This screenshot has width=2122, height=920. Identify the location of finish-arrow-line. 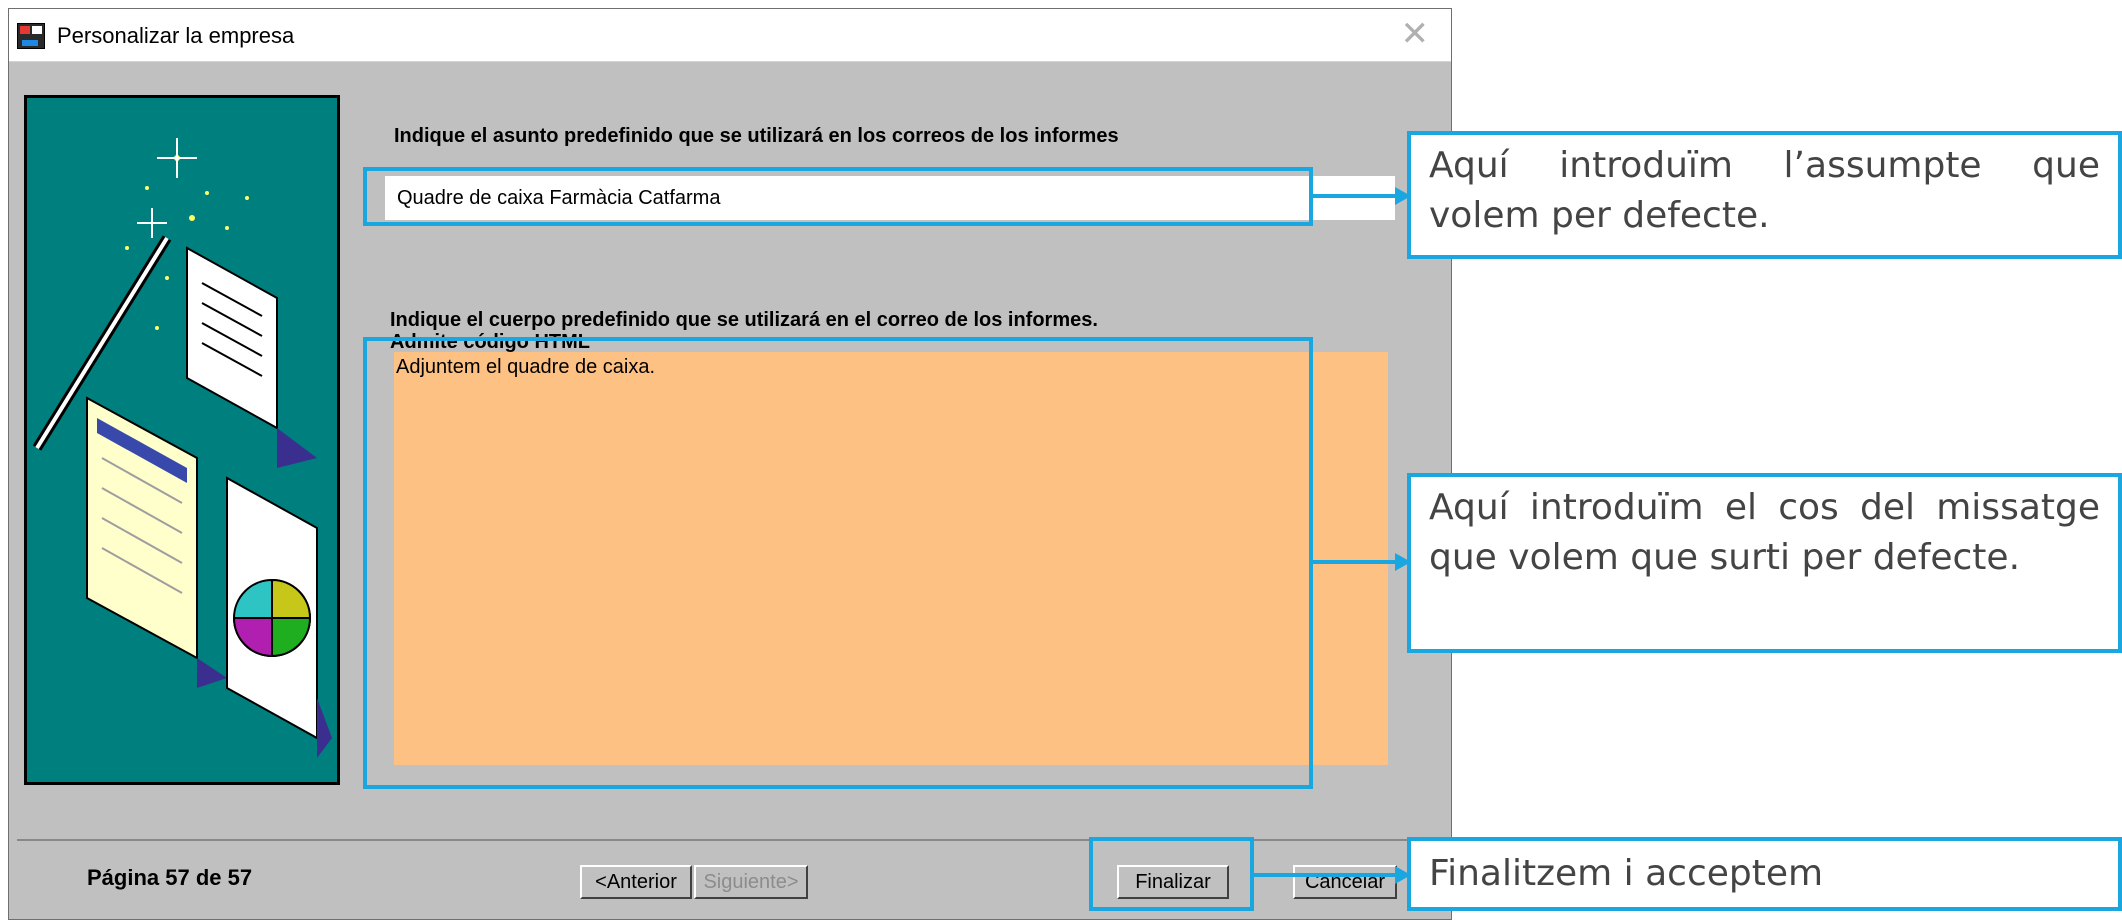
(1324, 875).